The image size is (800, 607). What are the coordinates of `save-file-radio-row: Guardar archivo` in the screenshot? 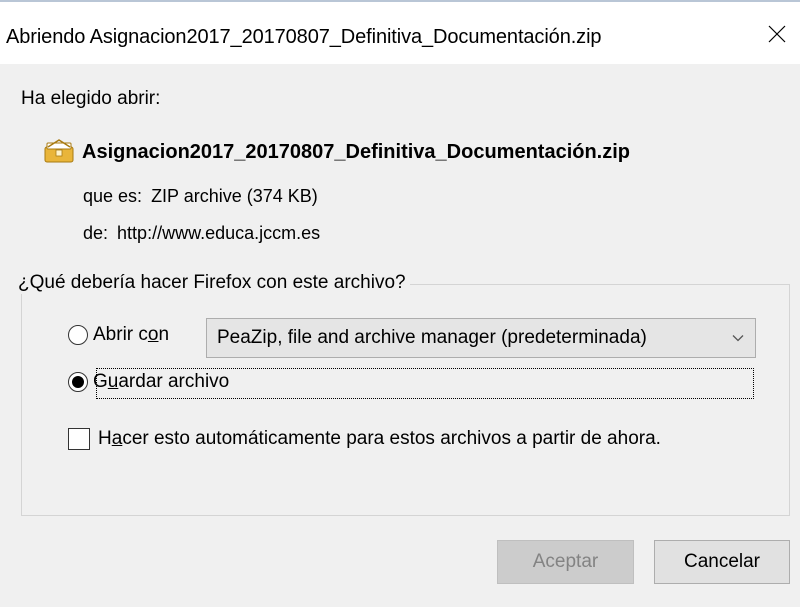 It's located at (148, 382).